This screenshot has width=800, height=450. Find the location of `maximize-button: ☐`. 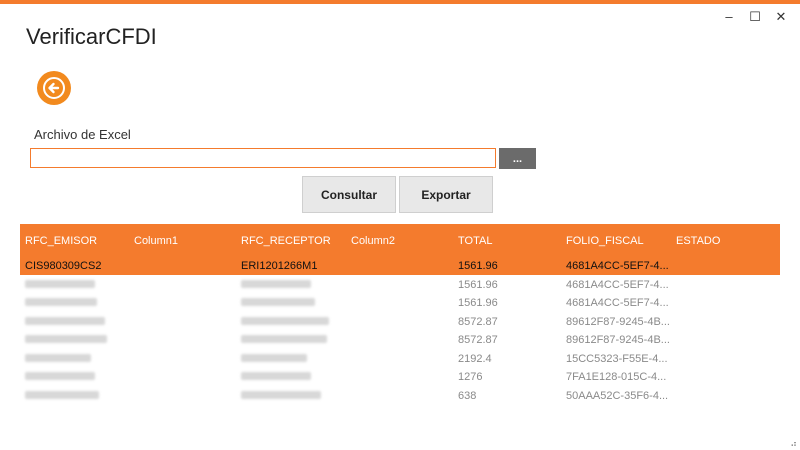

maximize-button: ☐ is located at coordinates (755, 16).